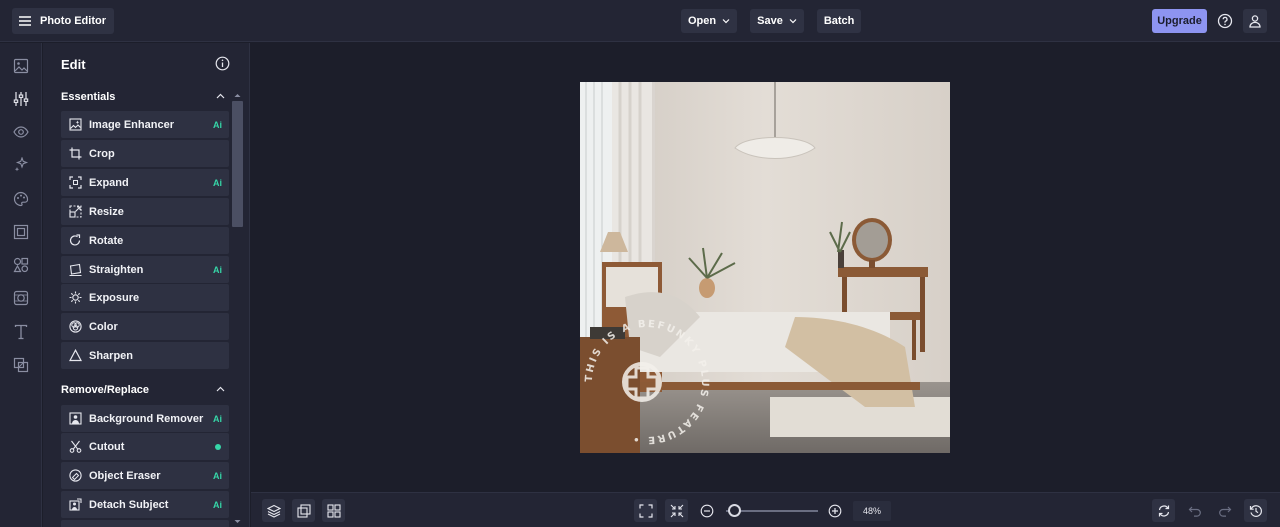  I want to click on zoom-out-icon, so click(706, 510).